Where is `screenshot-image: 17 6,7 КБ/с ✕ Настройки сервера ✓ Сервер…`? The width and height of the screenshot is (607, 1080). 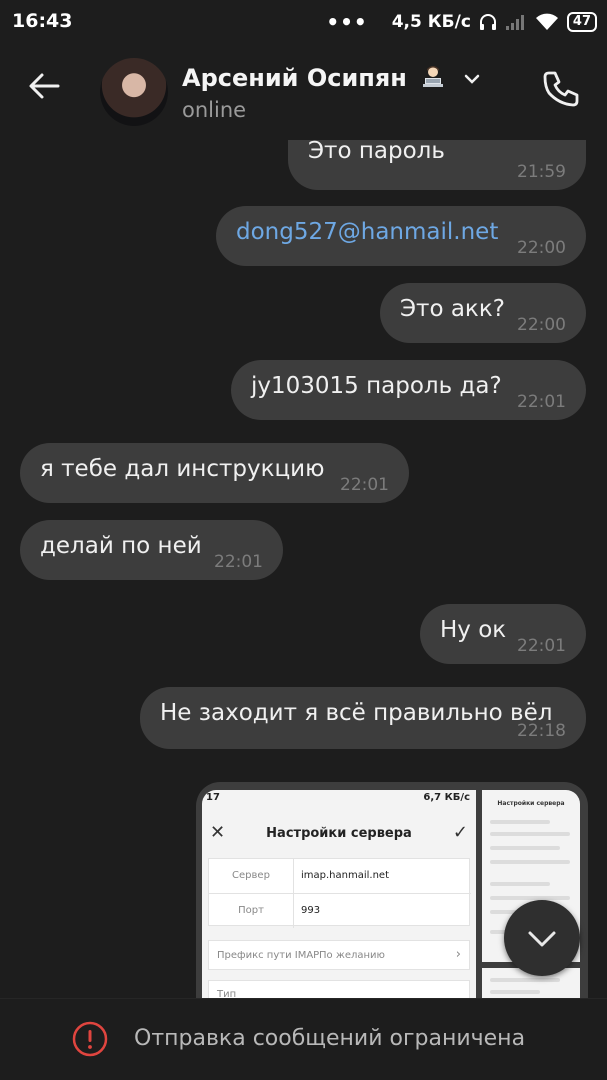
screenshot-image: 17 6,7 КБ/с ✕ Настройки сервера ✓ Сервер… is located at coordinates (339, 894).